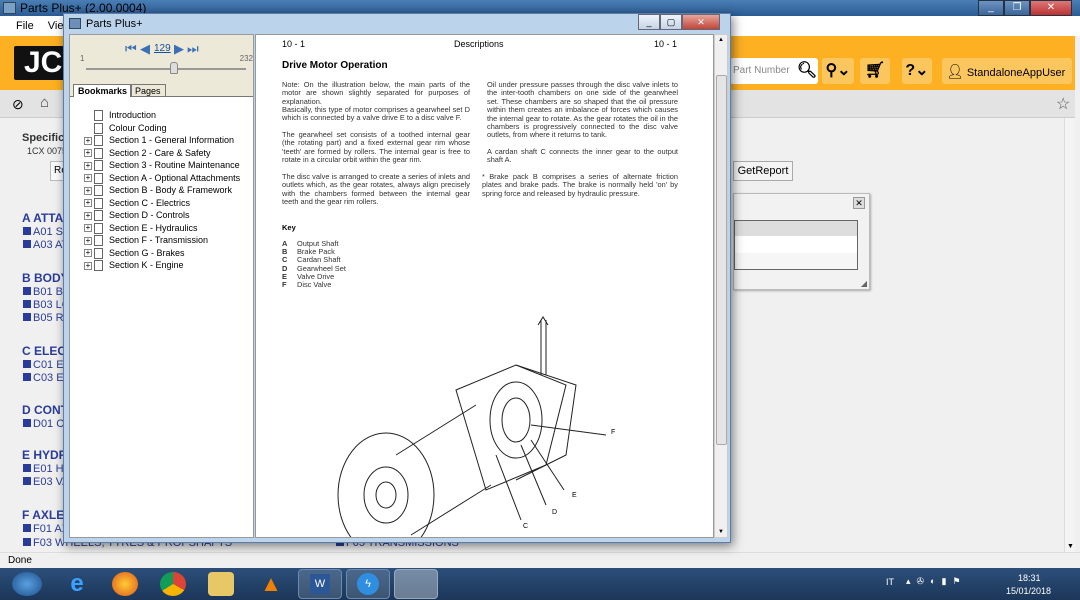 This screenshot has width=1080, height=600. I want to click on scroll-thumb, so click(721, 260).